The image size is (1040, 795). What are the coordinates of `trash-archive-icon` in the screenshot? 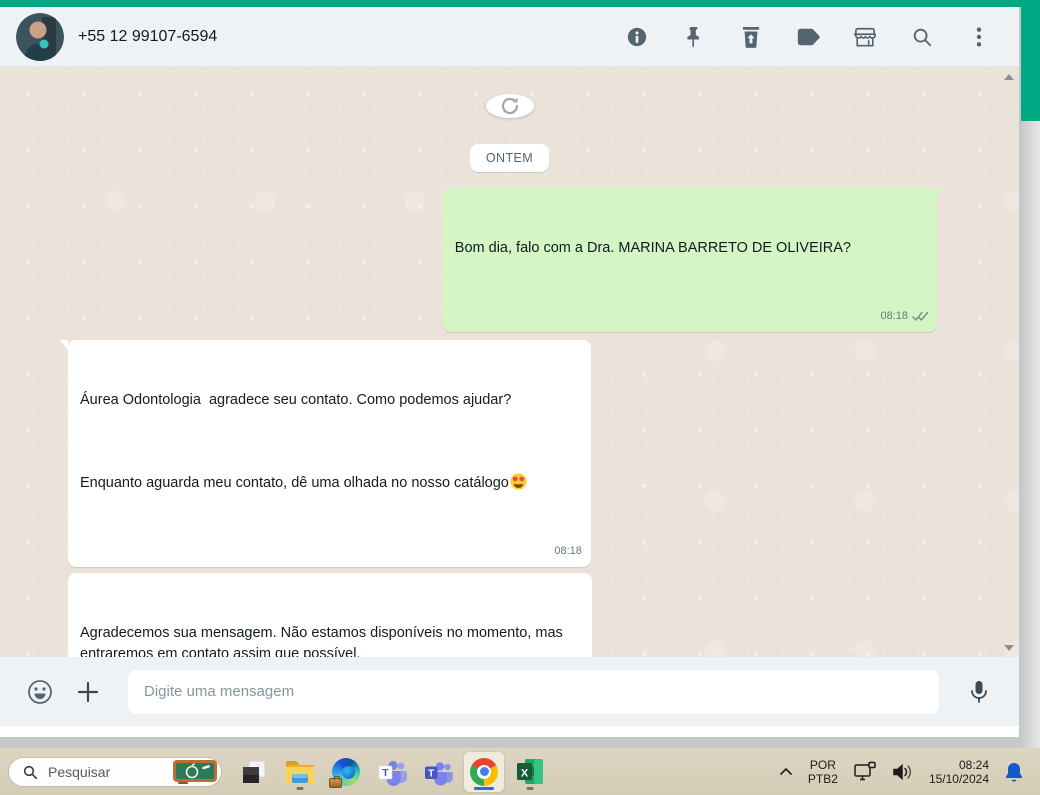 It's located at (751, 37).